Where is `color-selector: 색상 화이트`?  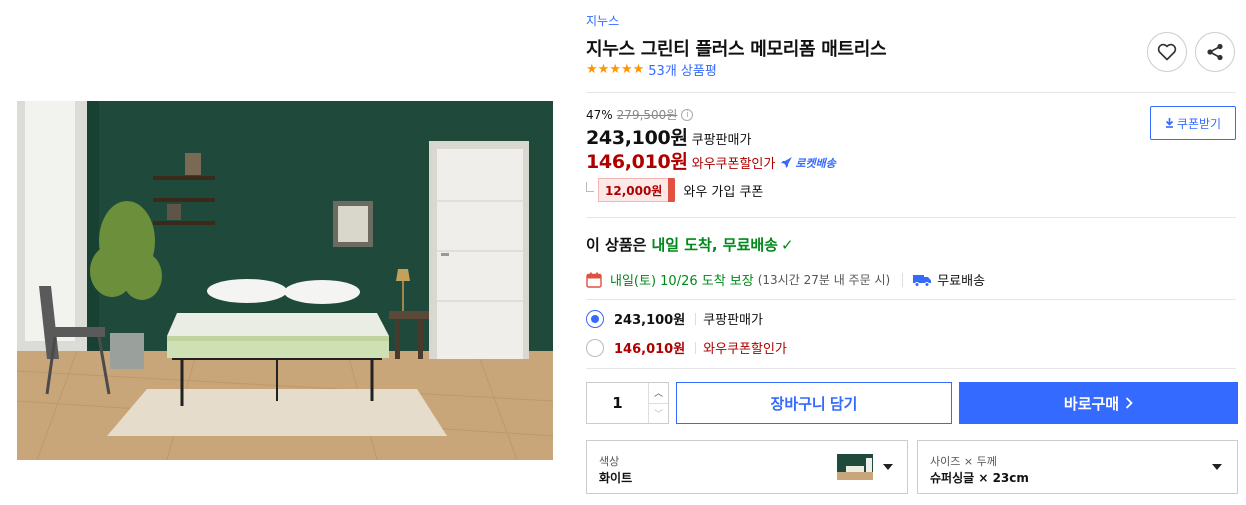 color-selector: 색상 화이트 is located at coordinates (747, 467).